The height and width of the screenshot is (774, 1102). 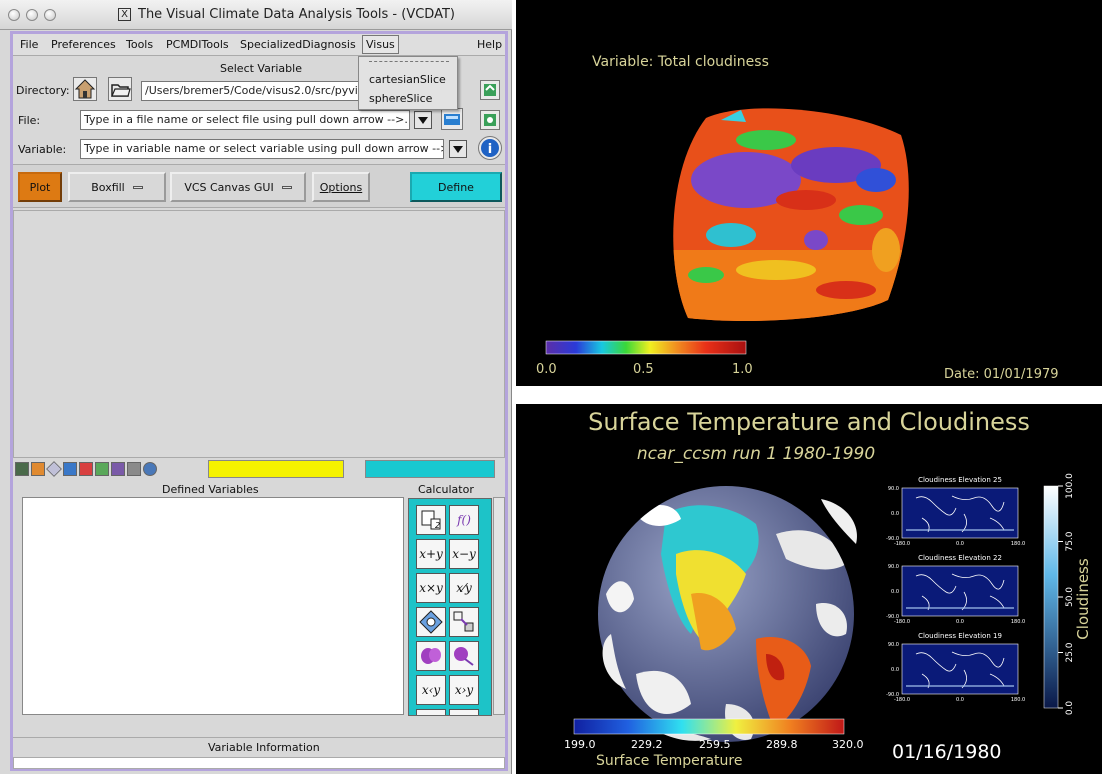 I want to click on defined-variables-heading: Defined Variables, so click(x=210, y=489).